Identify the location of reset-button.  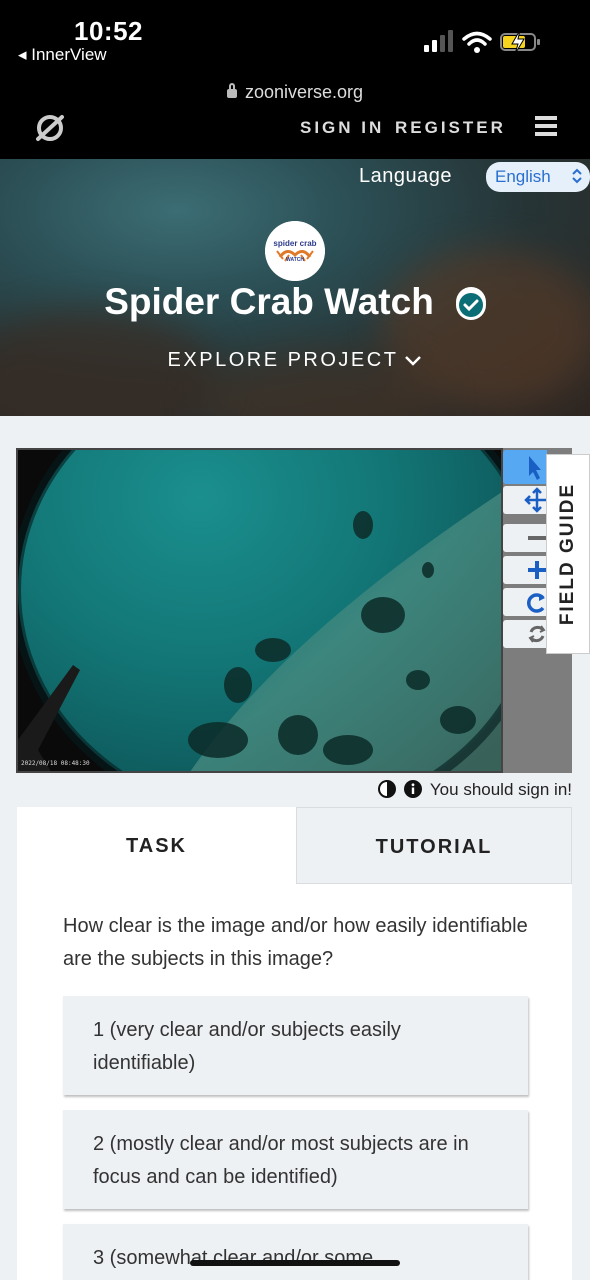
(525, 634).